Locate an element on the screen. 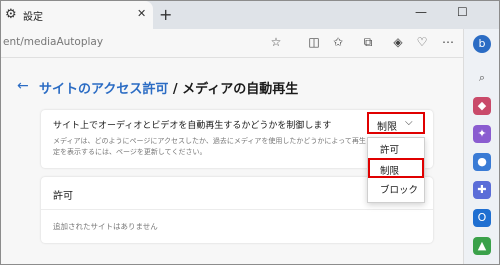 This screenshot has height=265, width=500. section-divider is located at coordinates (237, 209).